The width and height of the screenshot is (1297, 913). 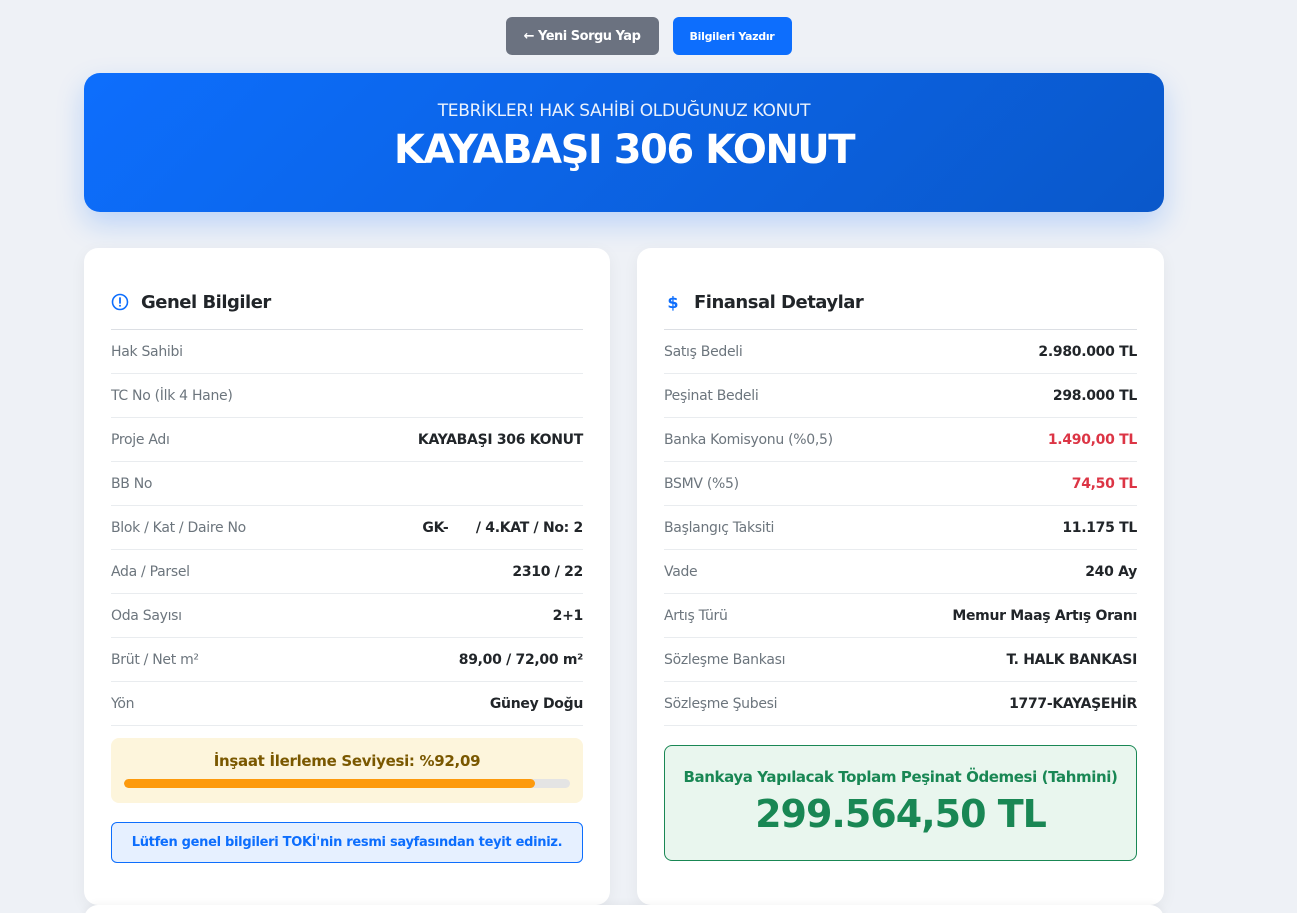 I want to click on info-row: BSMV (%5) 74,50 TL, so click(x=900, y=484).